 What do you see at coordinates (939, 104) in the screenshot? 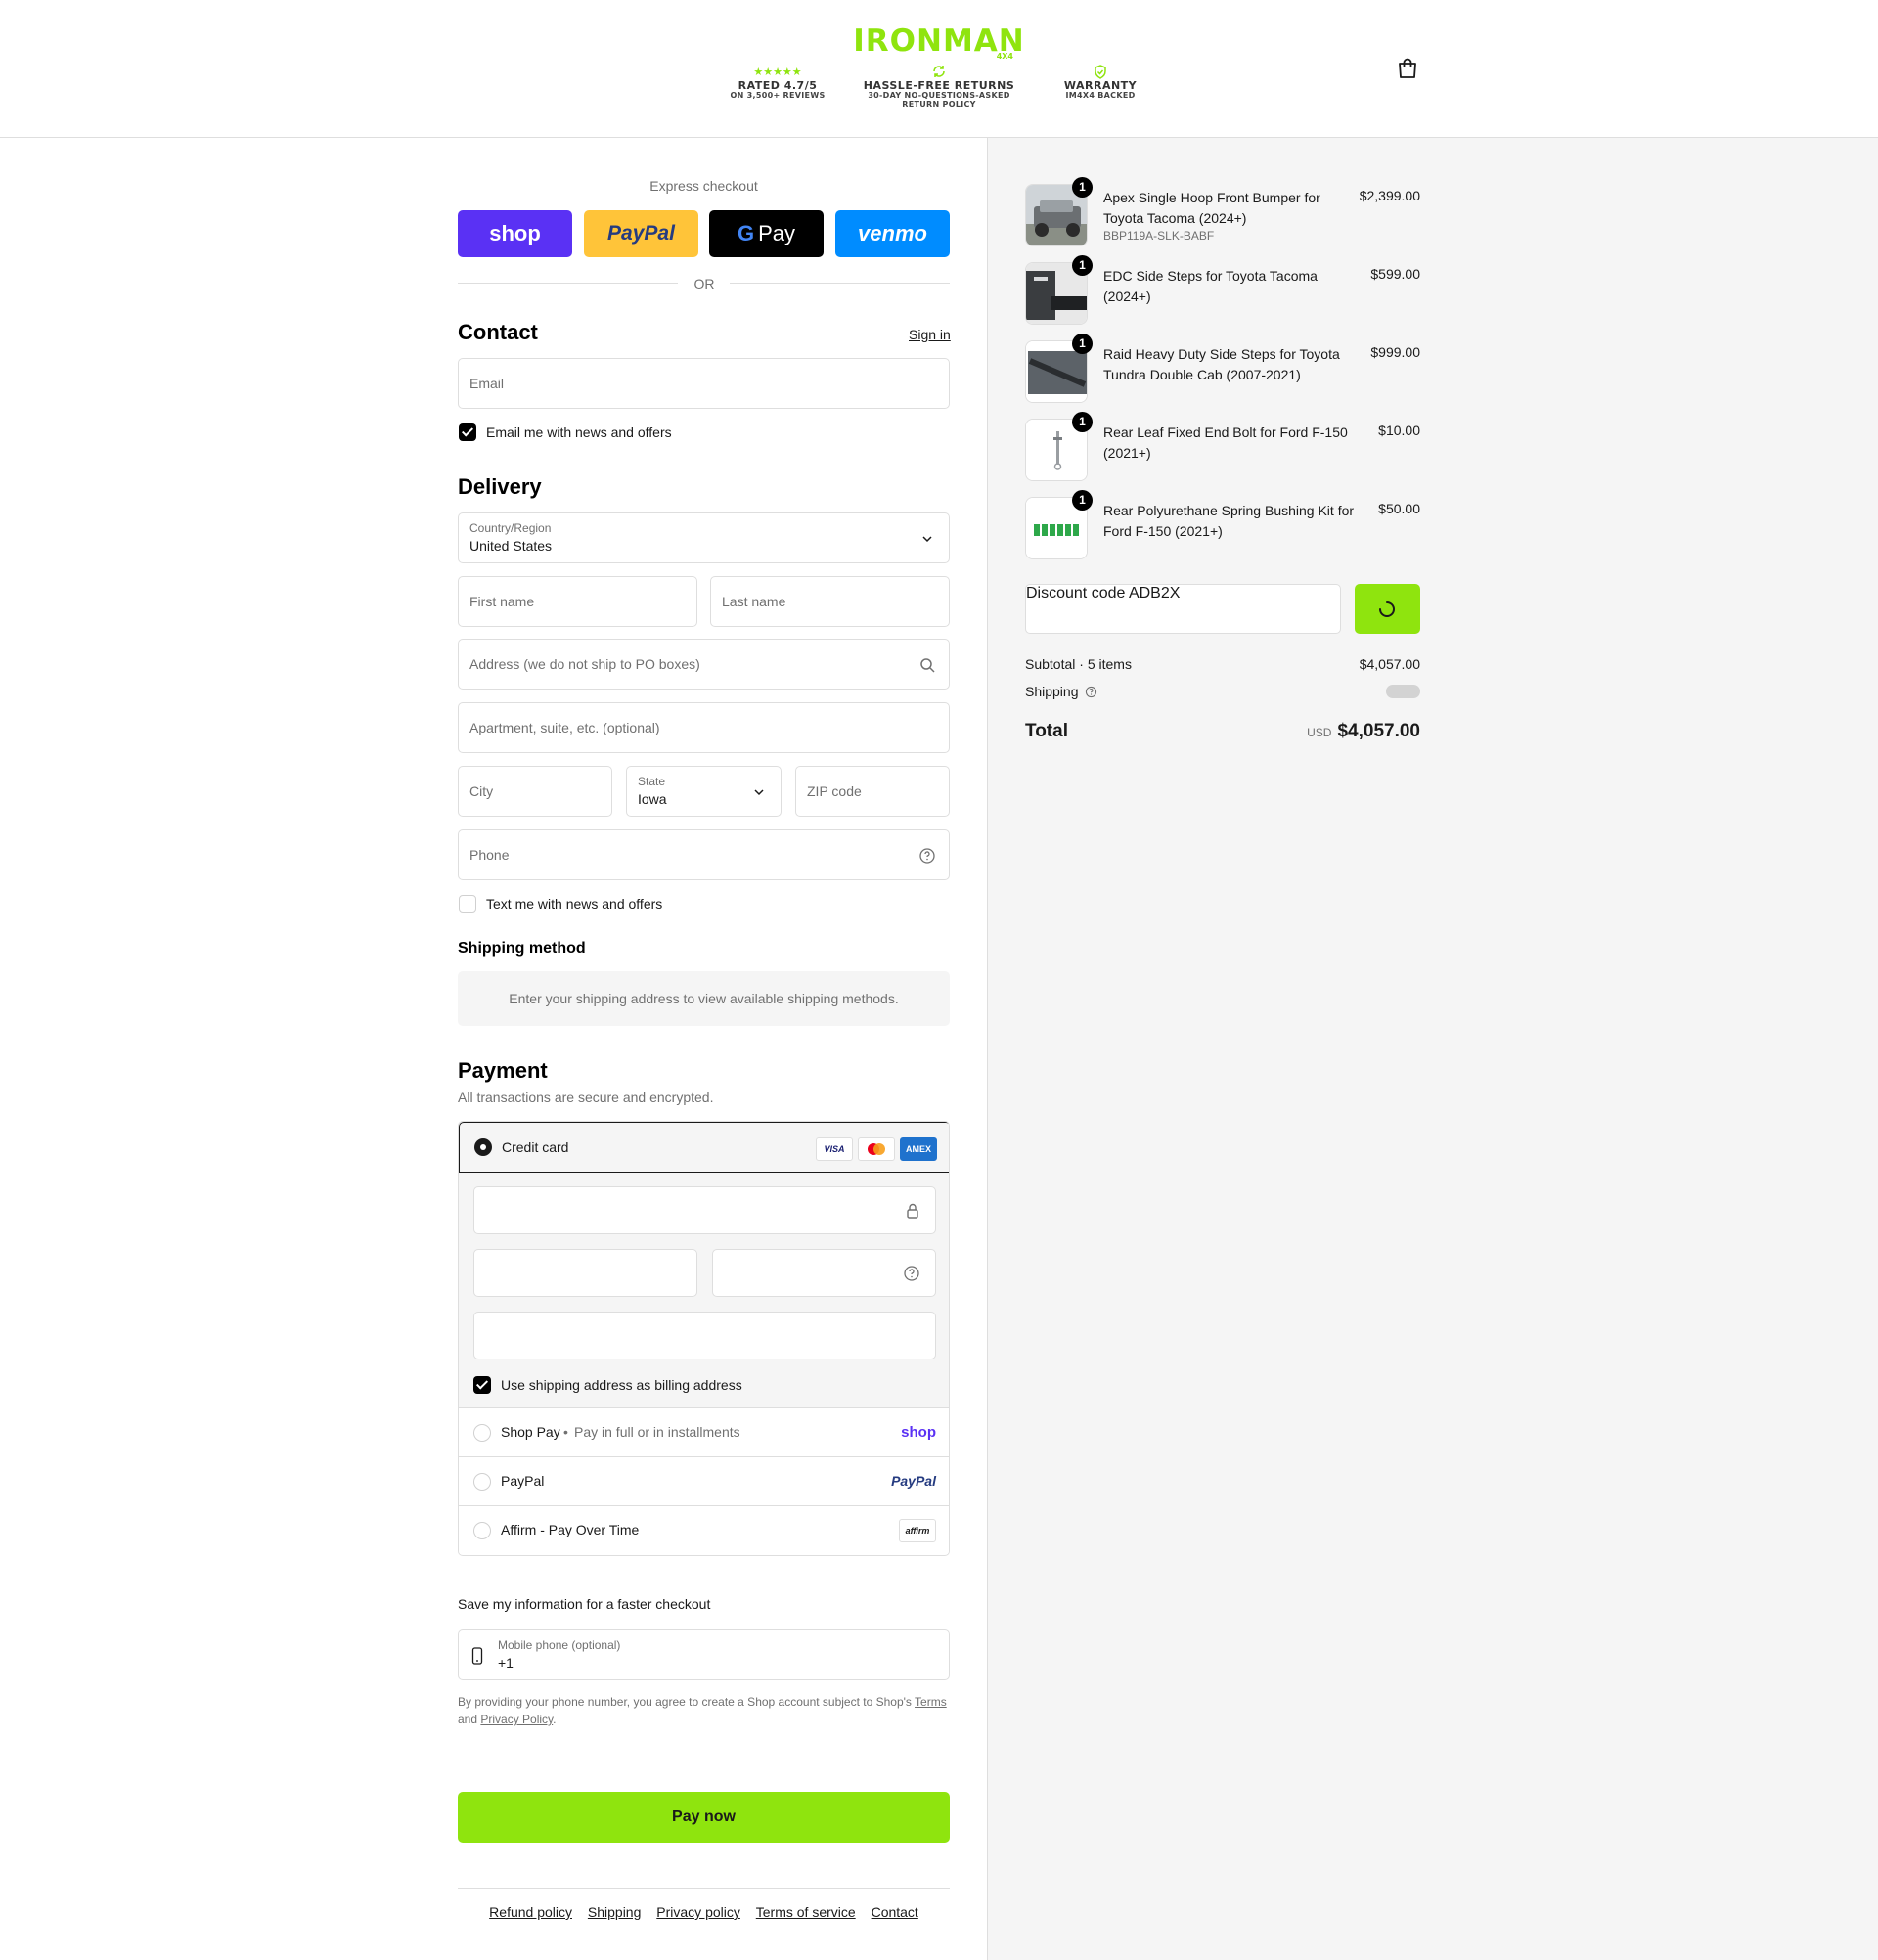
I see `returns-sub2: RETURN POLICY` at bounding box center [939, 104].